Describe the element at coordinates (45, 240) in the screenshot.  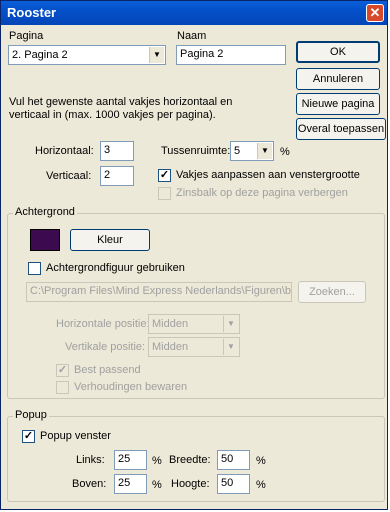
I see `background-color-swatch` at that location.